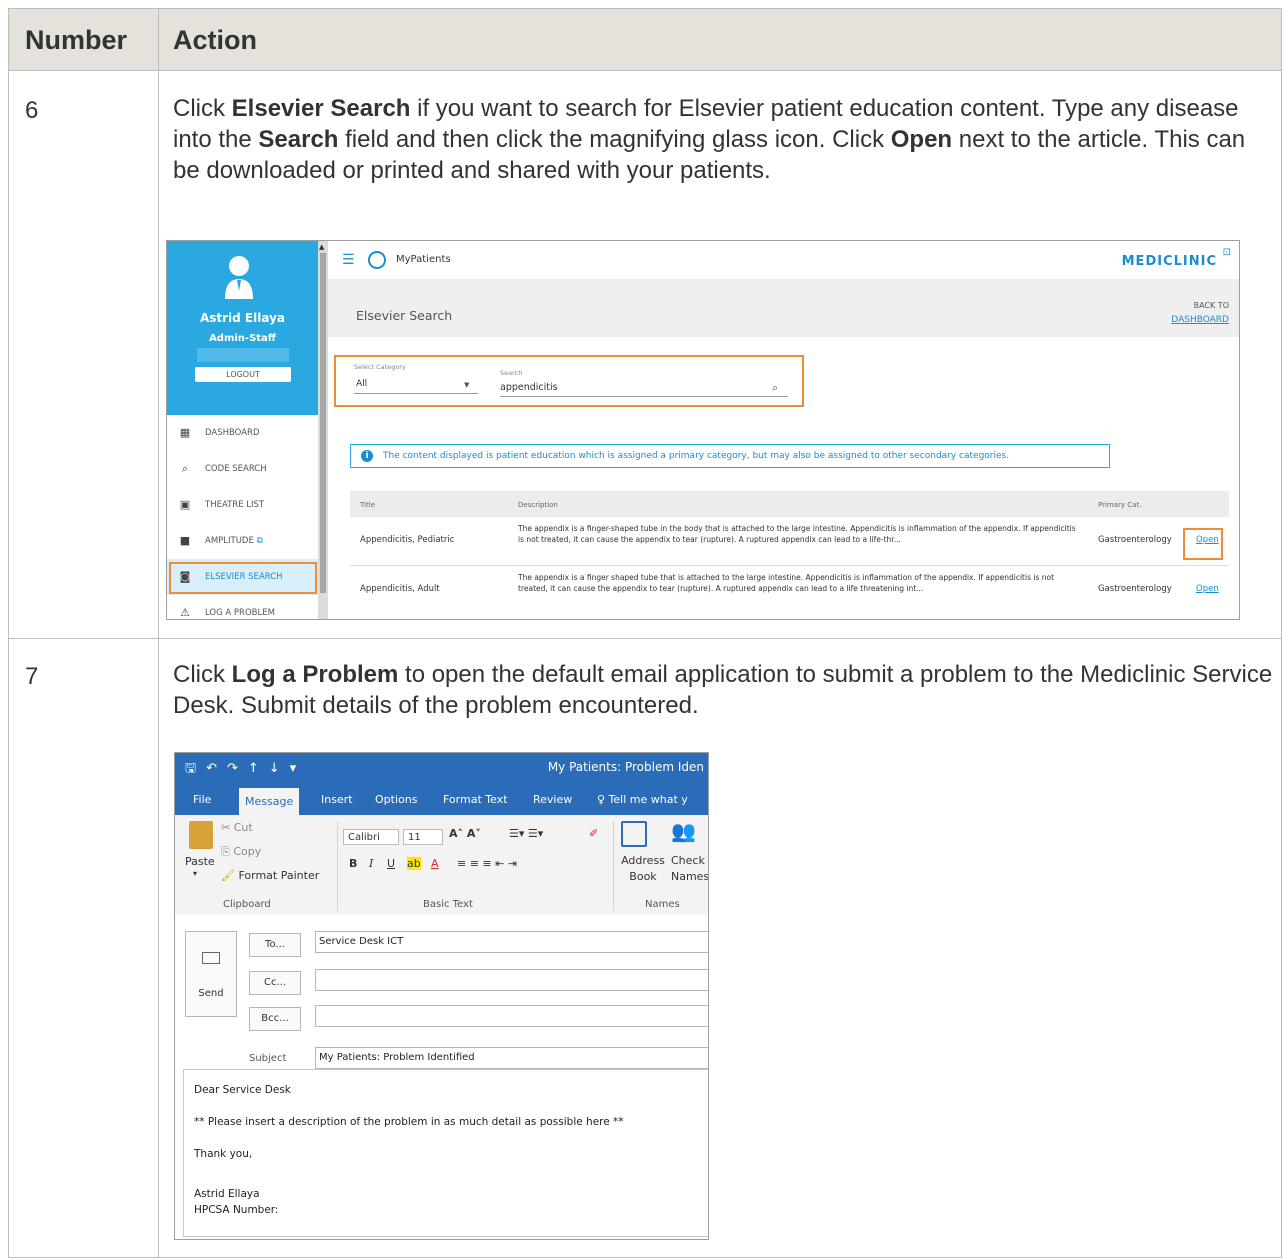 The width and height of the screenshot is (1283, 1260). What do you see at coordinates (361, 384) in the screenshot?
I see `category-select: All` at bounding box center [361, 384].